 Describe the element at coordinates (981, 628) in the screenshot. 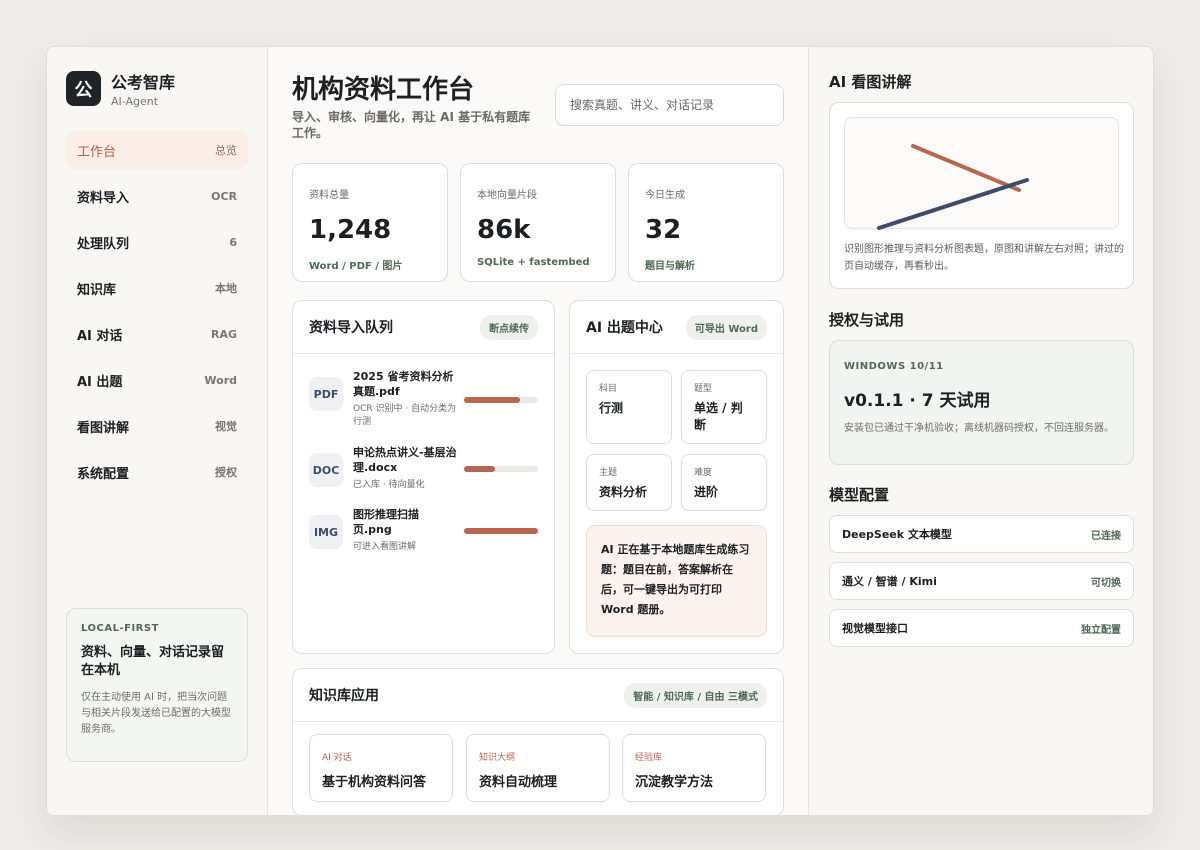

I see `model-row-vision: 视觉模型接口 独立配置` at that location.